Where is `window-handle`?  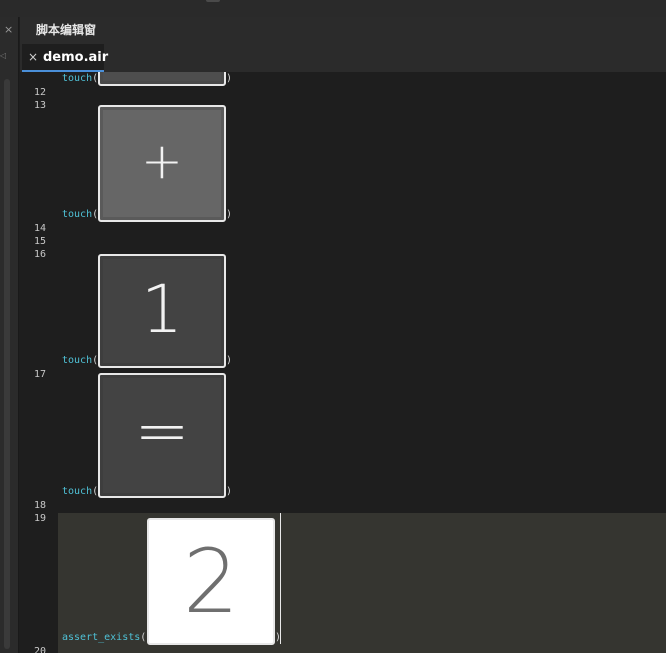 window-handle is located at coordinates (213, 1).